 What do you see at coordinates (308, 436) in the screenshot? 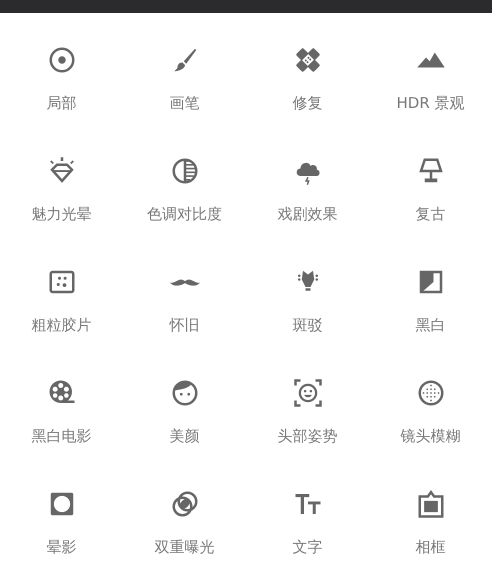
I see `tool-label: 头部姿势` at bounding box center [308, 436].